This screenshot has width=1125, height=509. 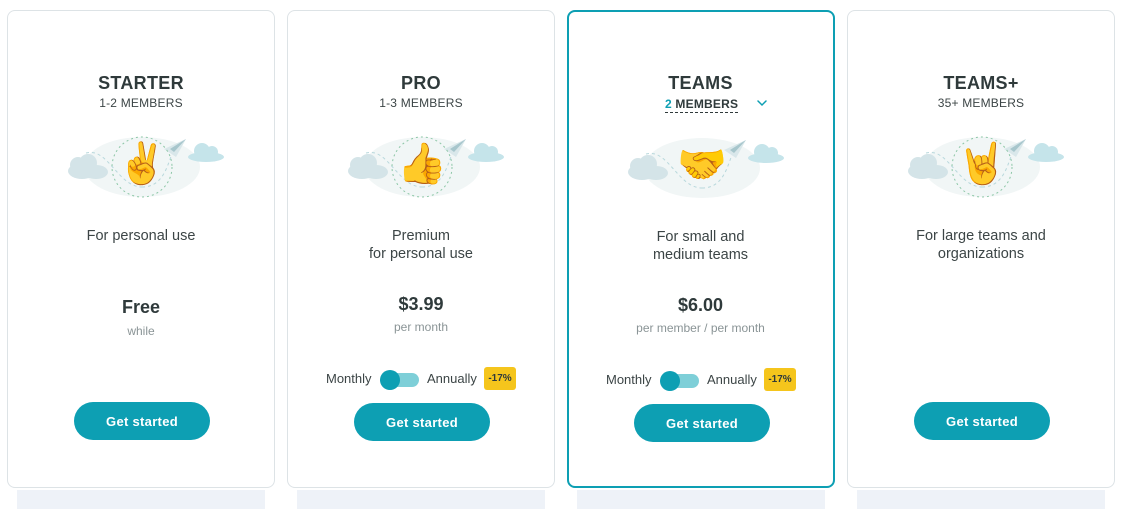 What do you see at coordinates (700, 237) in the screenshot?
I see `description-line: For small and` at bounding box center [700, 237].